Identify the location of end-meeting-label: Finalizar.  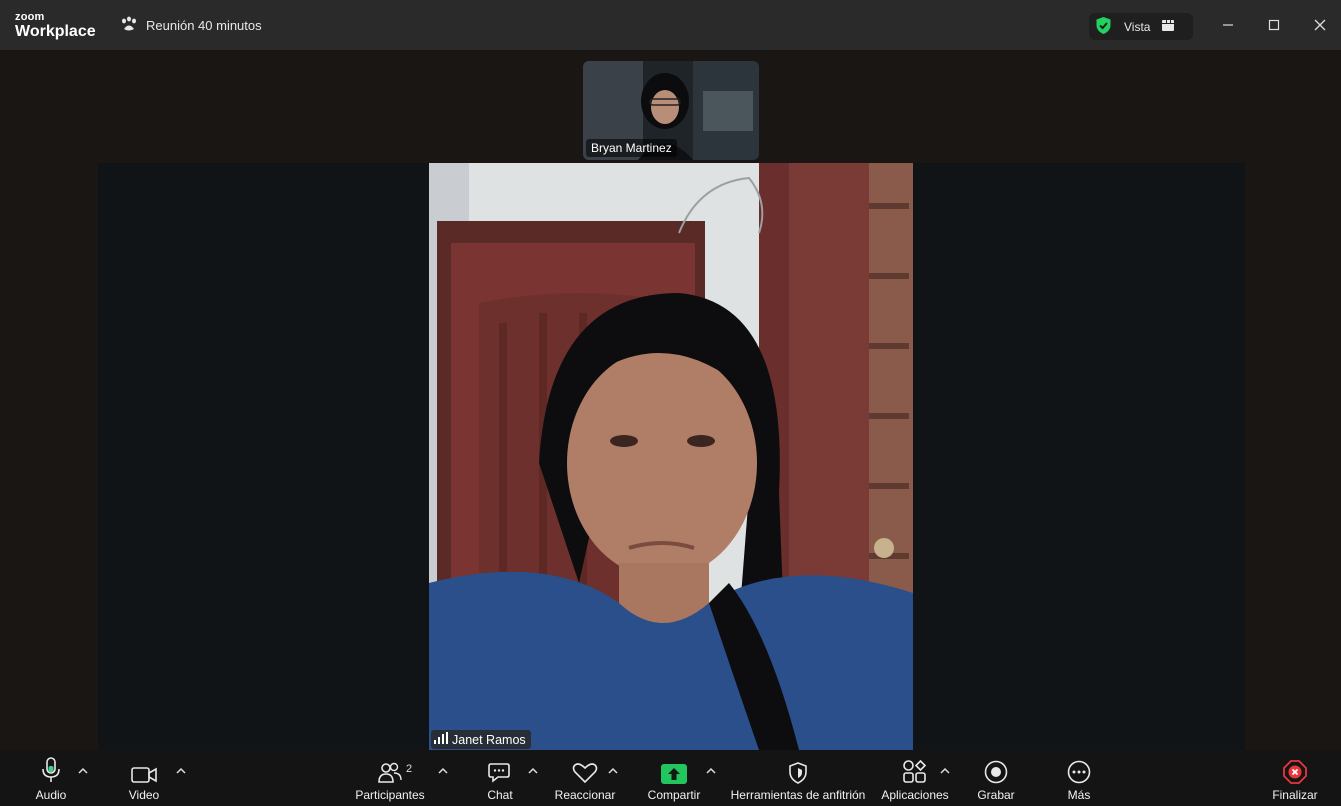
(1295, 795).